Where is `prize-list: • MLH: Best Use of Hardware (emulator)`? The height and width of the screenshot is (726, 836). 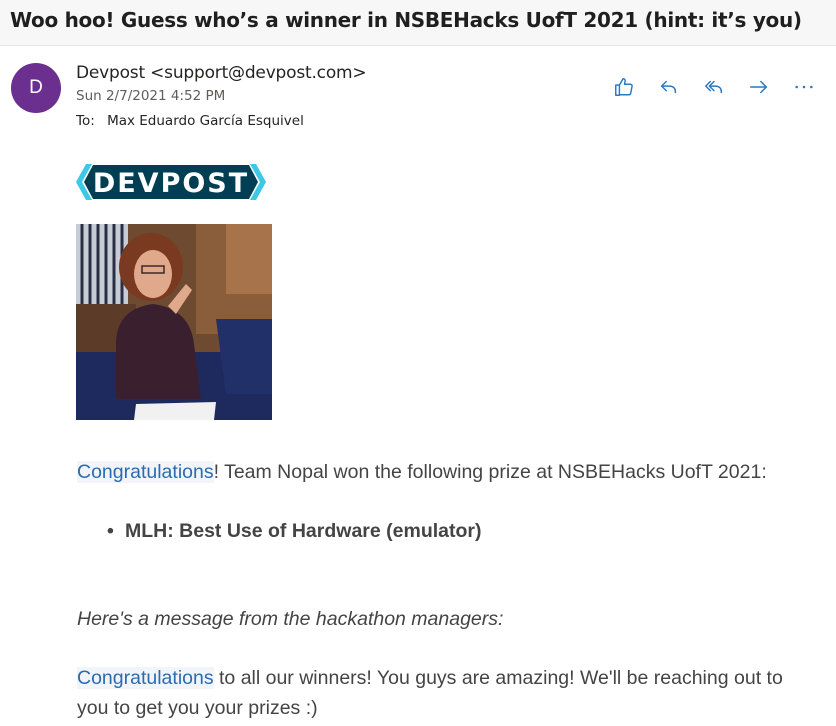 prize-list: • MLH: Best Use of Hardware (emulator) is located at coordinates (294, 531).